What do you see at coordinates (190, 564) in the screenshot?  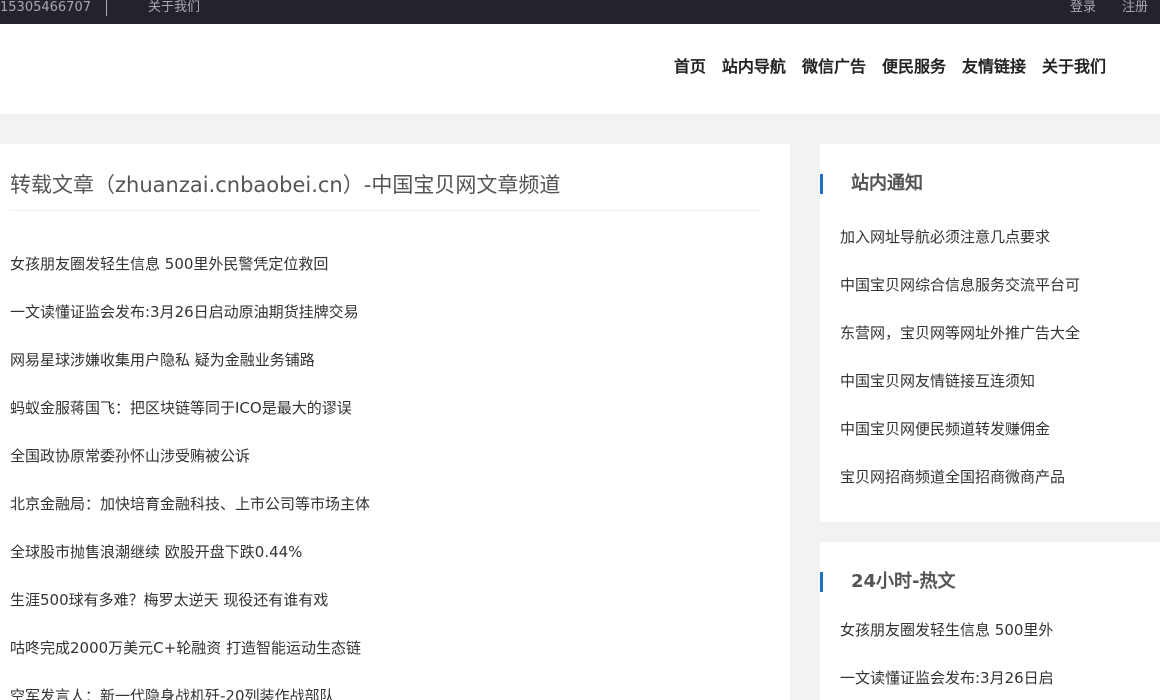 I see `article-link: 全球股市抛售浪潮继续 欧股开盘下跌0.44%` at bounding box center [190, 564].